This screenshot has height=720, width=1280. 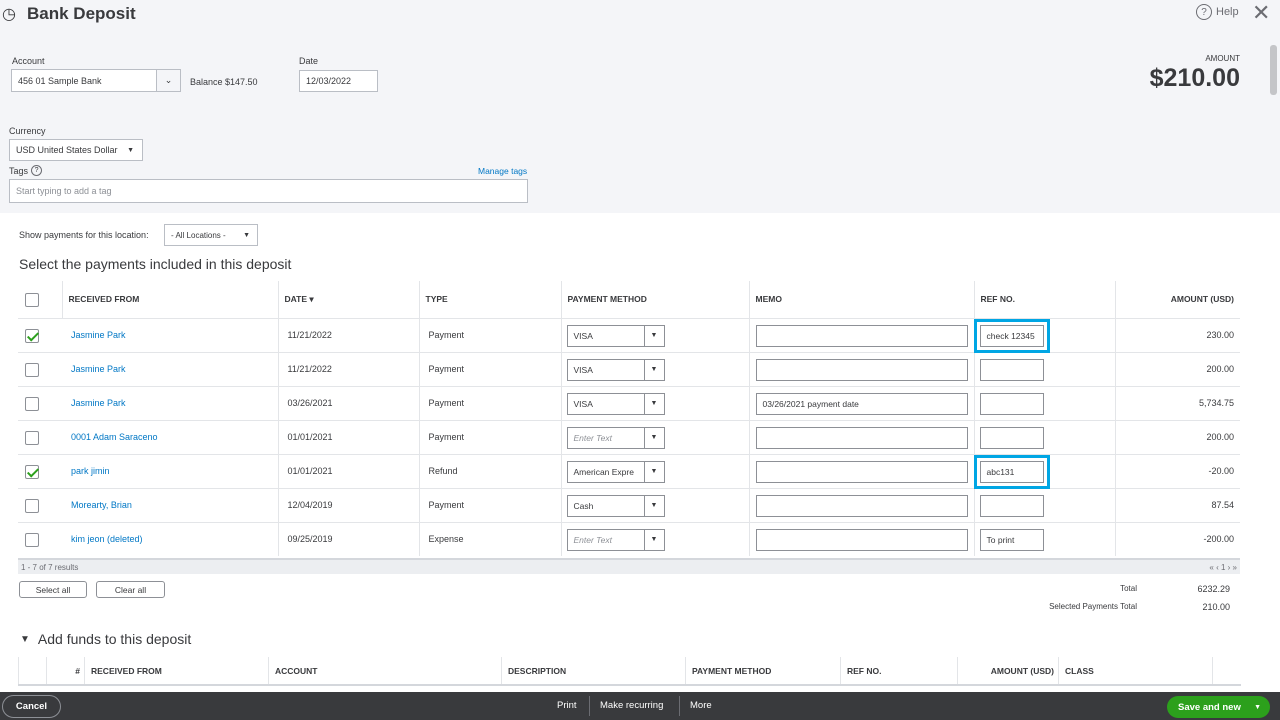 What do you see at coordinates (1218, 707) in the screenshot?
I see `save-and-new-button: Save and new ▼` at bounding box center [1218, 707].